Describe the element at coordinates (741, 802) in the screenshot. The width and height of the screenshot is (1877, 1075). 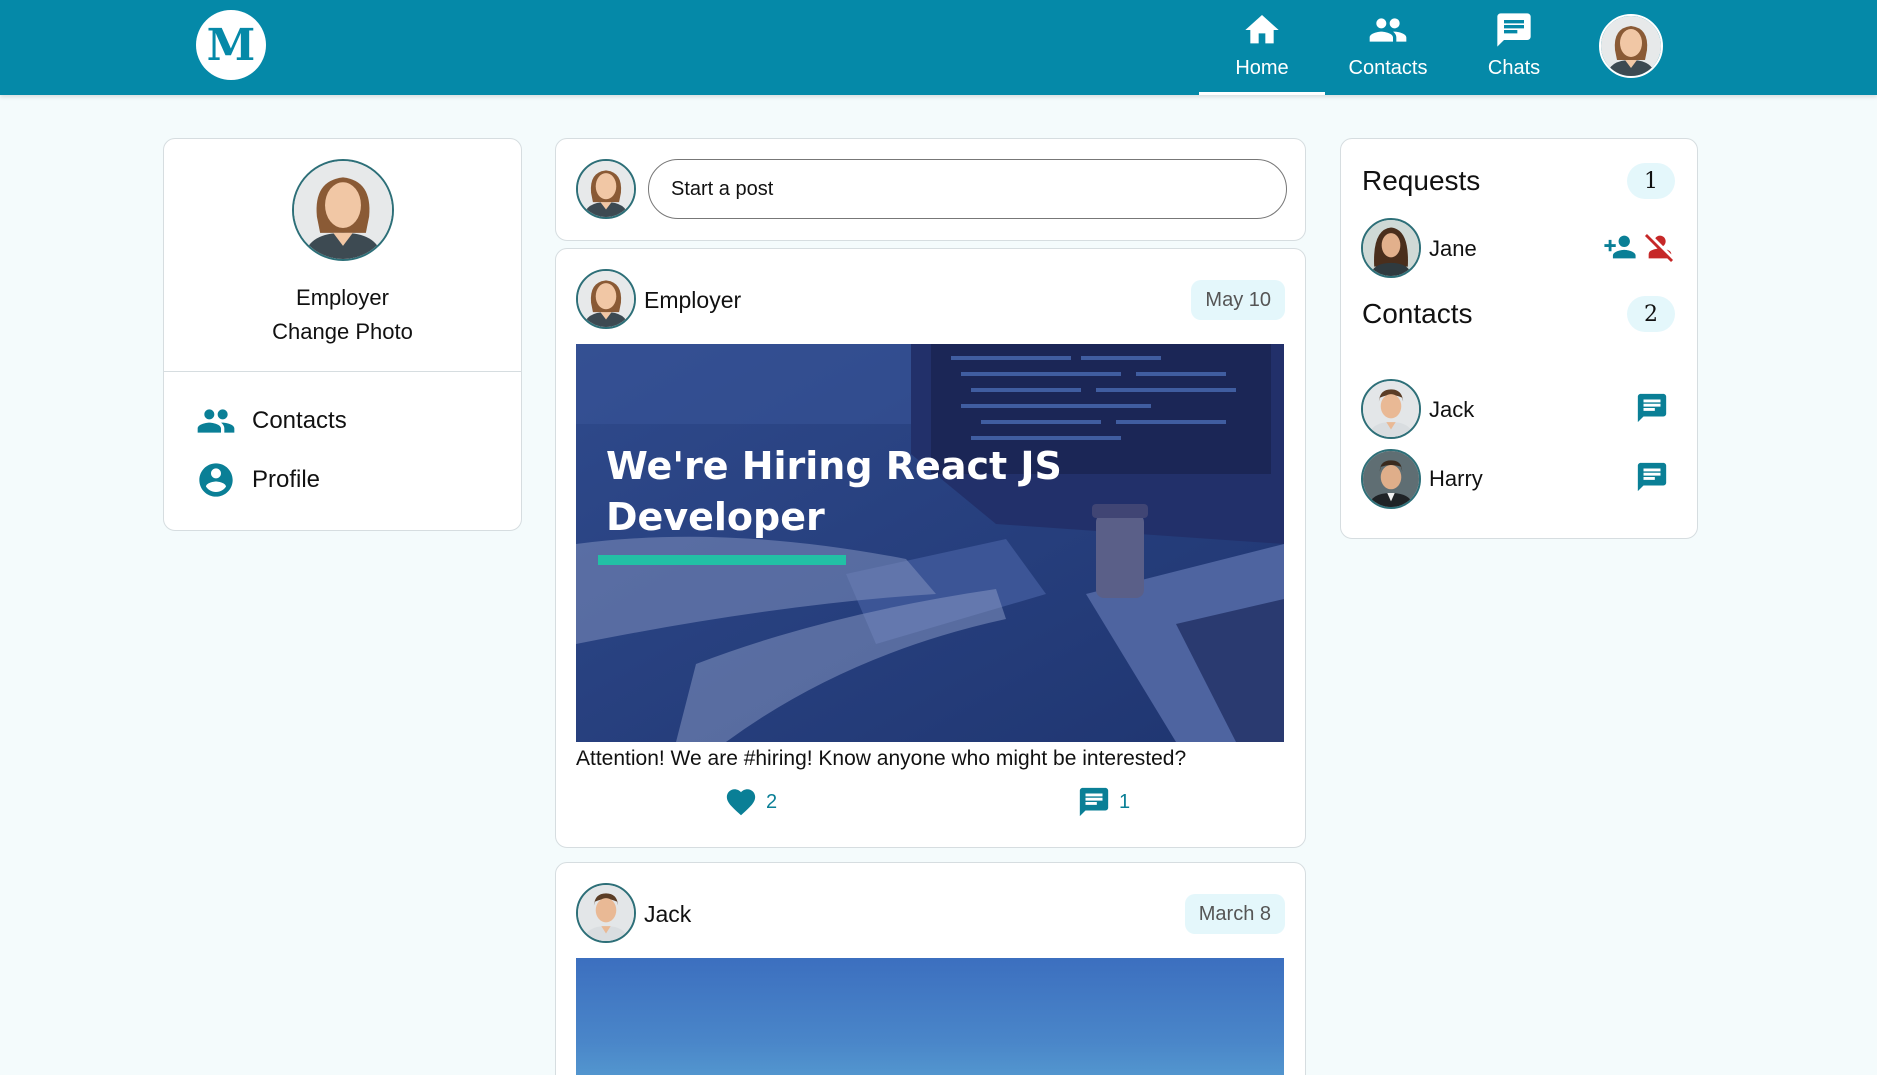
I see `heart-icon` at that location.